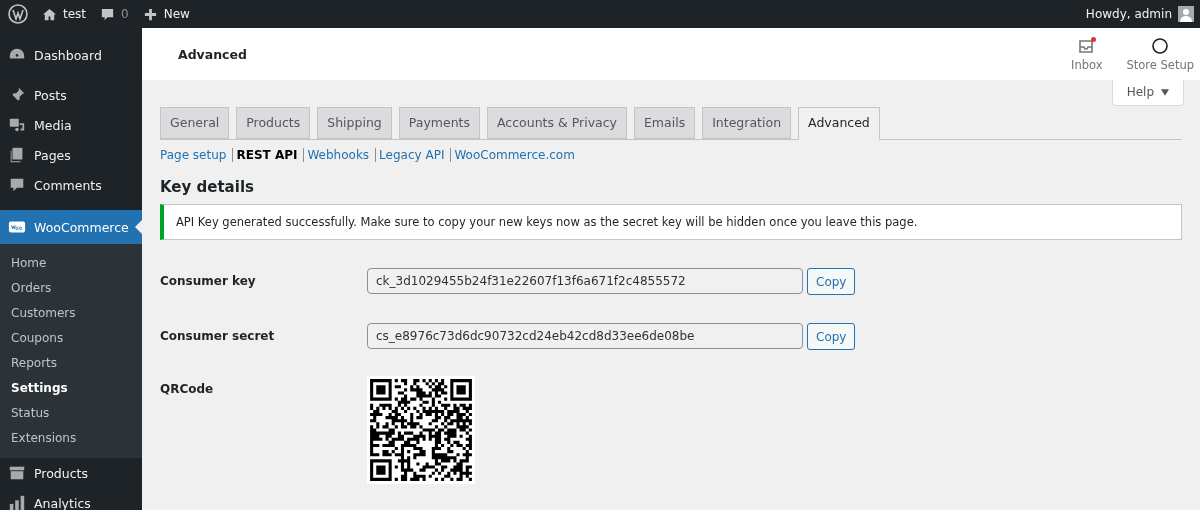 The height and width of the screenshot is (510, 1200). What do you see at coordinates (71, 338) in the screenshot?
I see `submenu-item: Coupons` at bounding box center [71, 338].